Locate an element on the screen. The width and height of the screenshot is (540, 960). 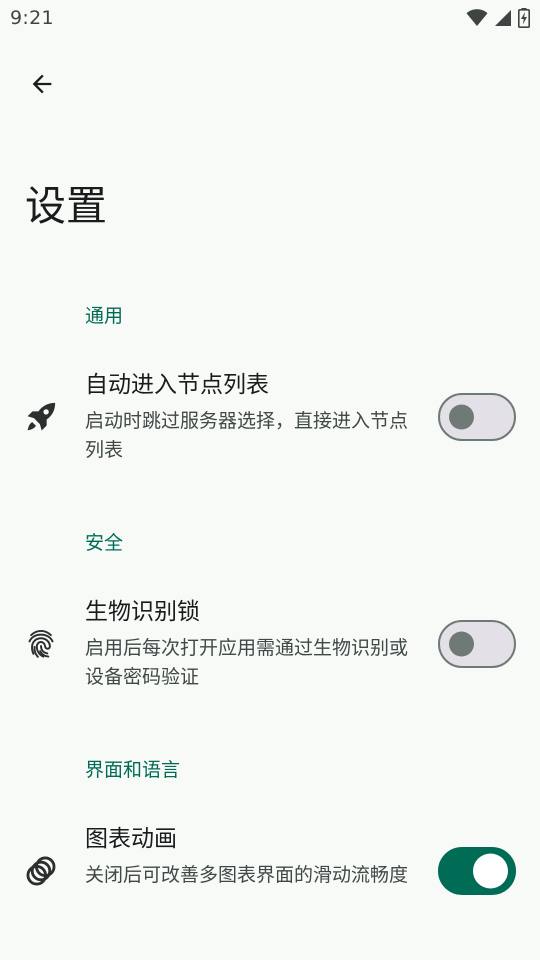
setting-title: 自动进入节点列表 is located at coordinates (177, 385).